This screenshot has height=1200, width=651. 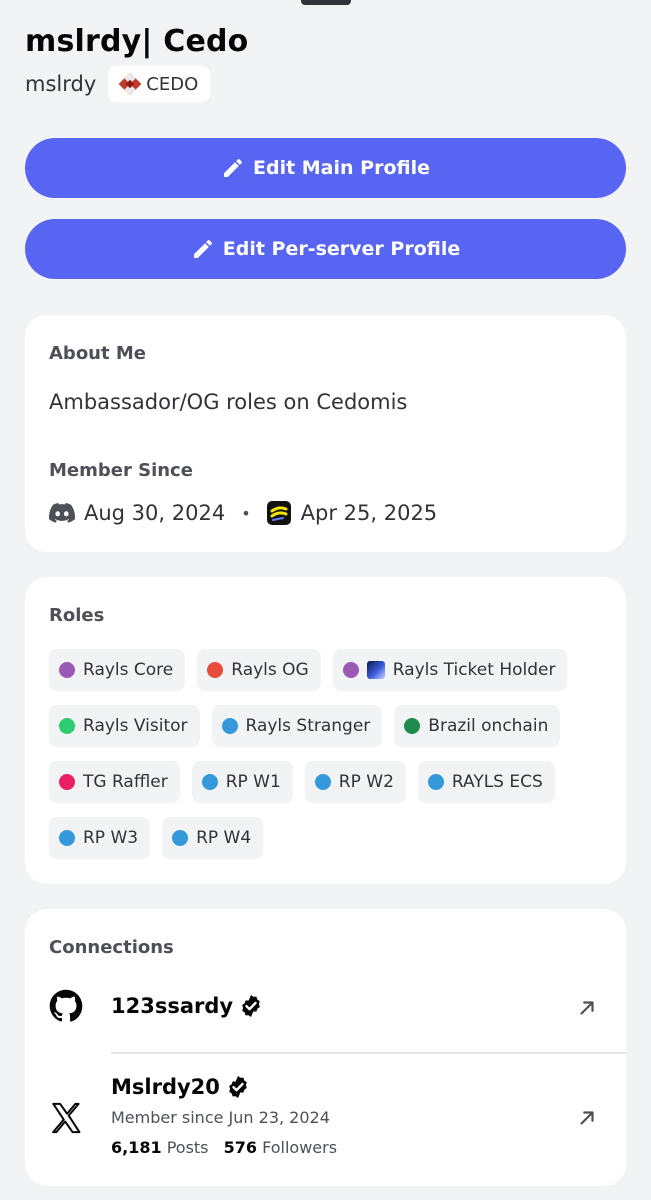 I want to click on role-label: Rayls OG, so click(x=270, y=670).